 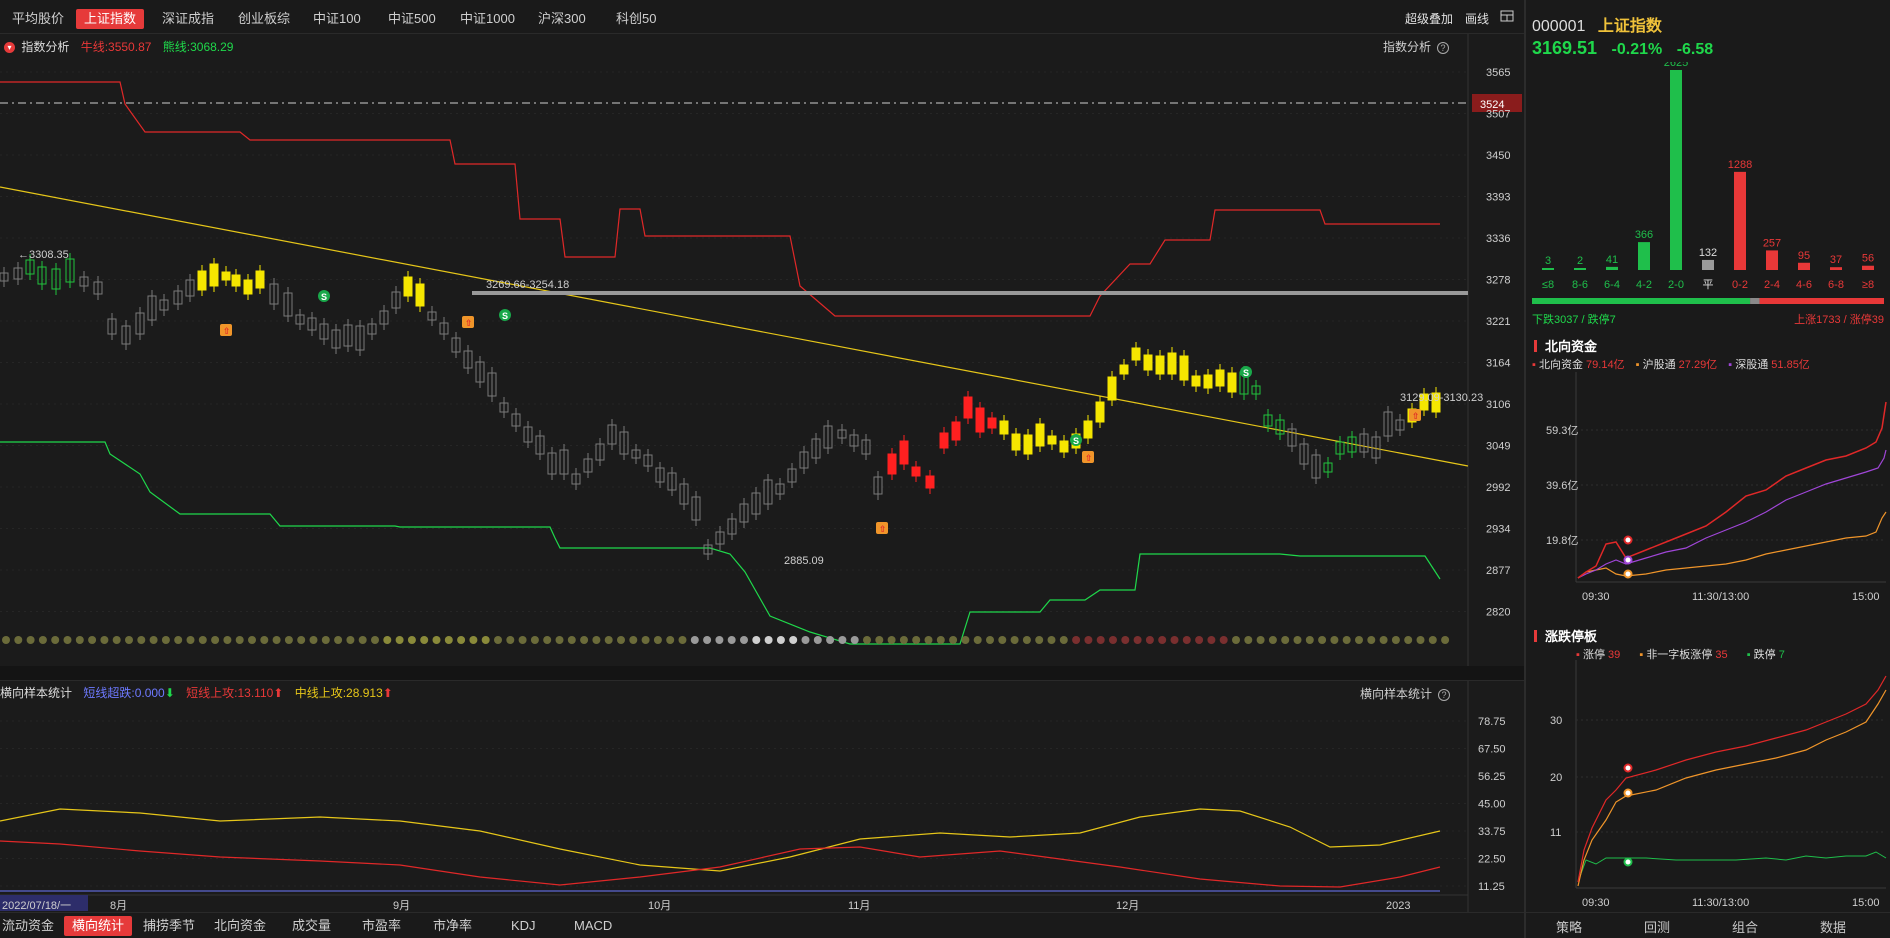 What do you see at coordinates (1580, 285) in the screenshot?
I see `distribution-bin: 8-6` at bounding box center [1580, 285].